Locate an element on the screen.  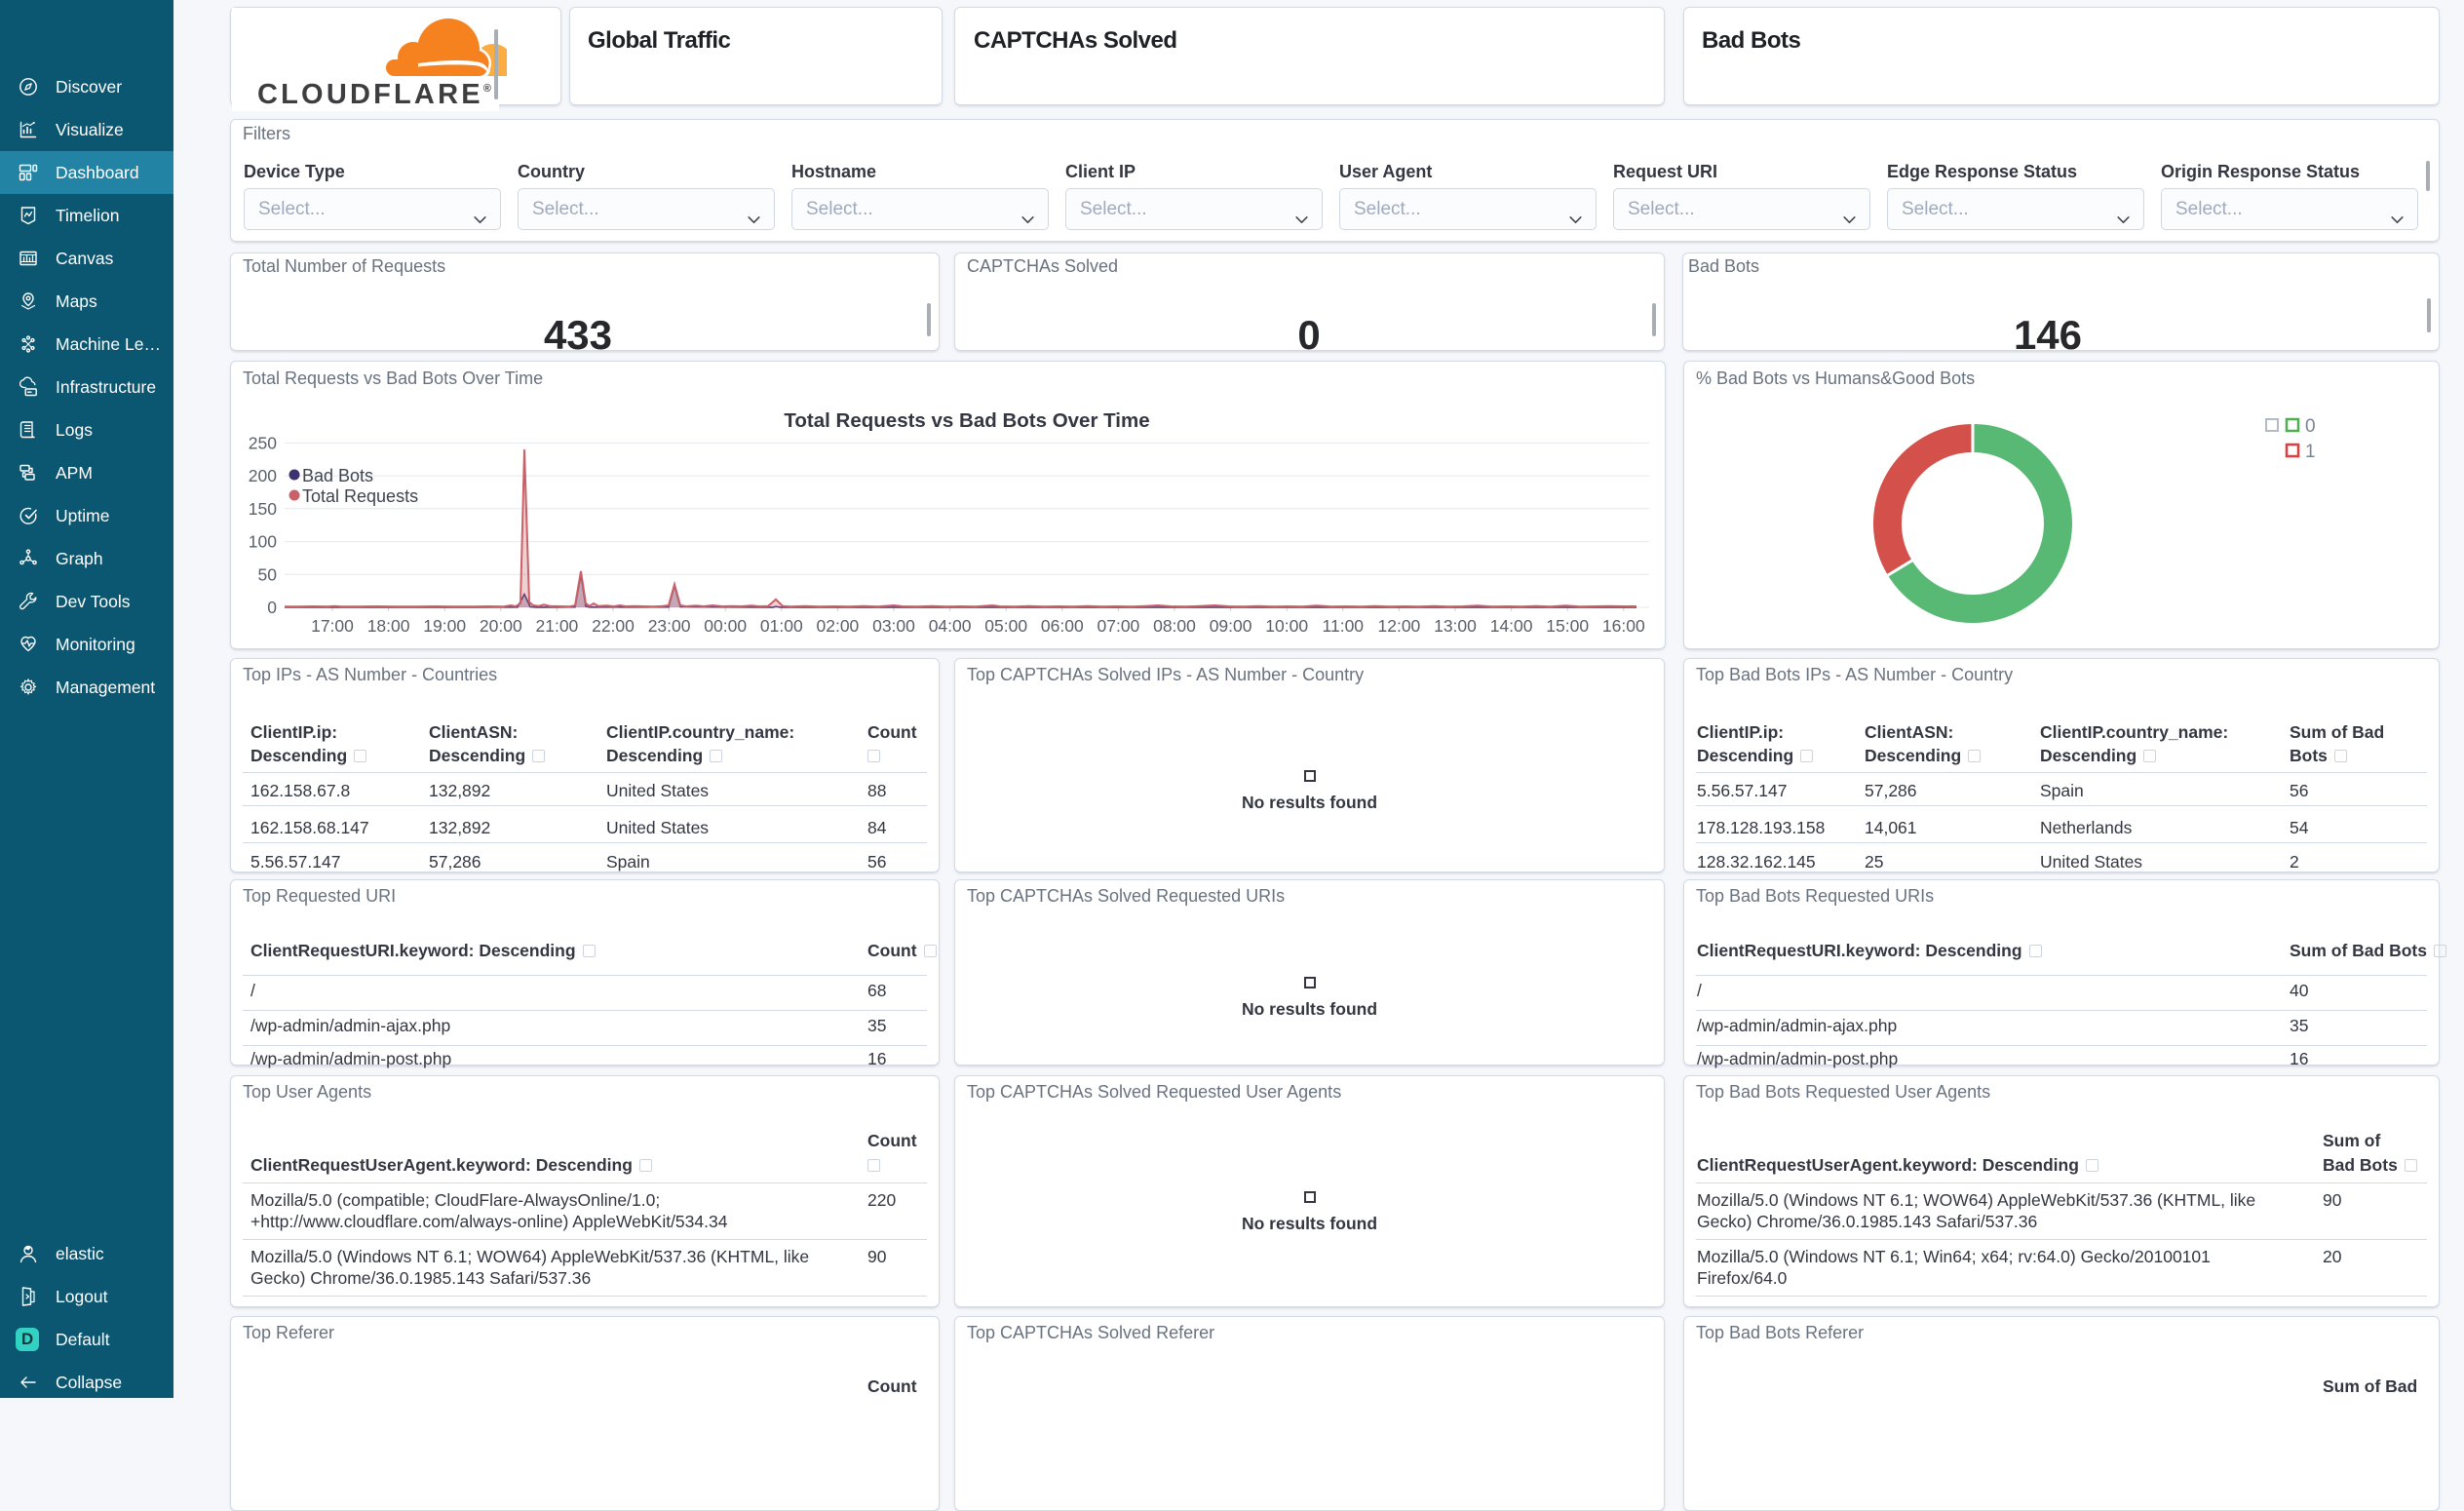
svg-text: 19:00 is located at coordinates (444, 626).